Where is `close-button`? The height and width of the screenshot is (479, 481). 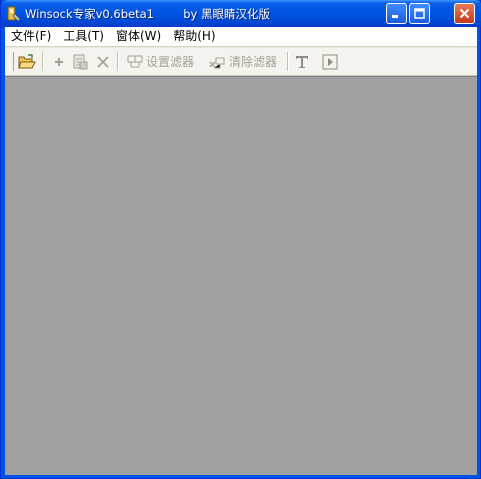
close-button is located at coordinates (464, 13).